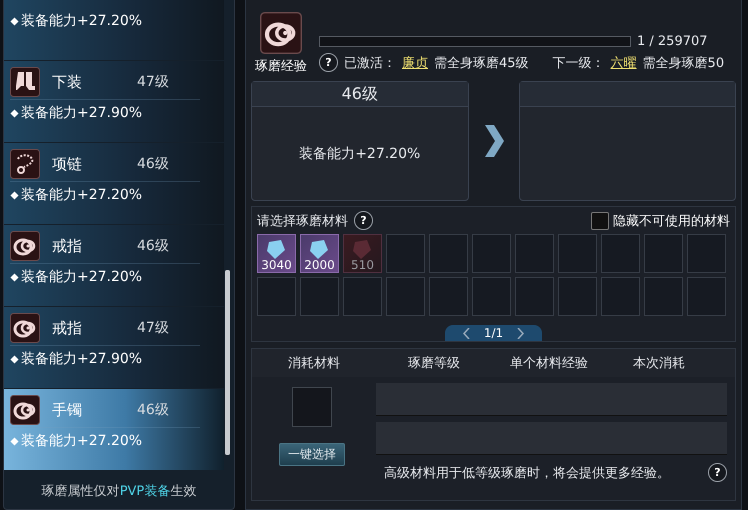  Describe the element at coordinates (314, 363) in the screenshot. I see `column-header: 消耗材料` at that location.